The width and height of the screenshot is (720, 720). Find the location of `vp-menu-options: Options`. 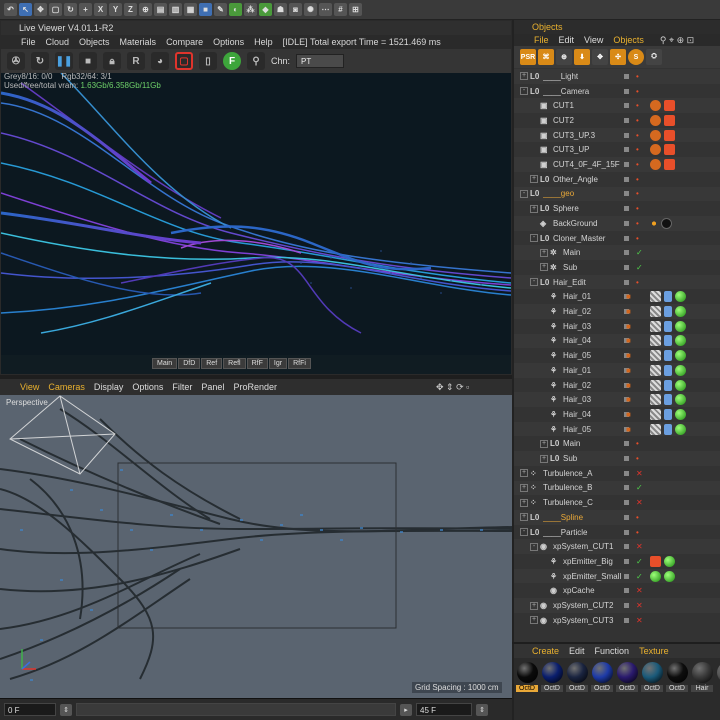

vp-menu-options: Options is located at coordinates (147, 387).